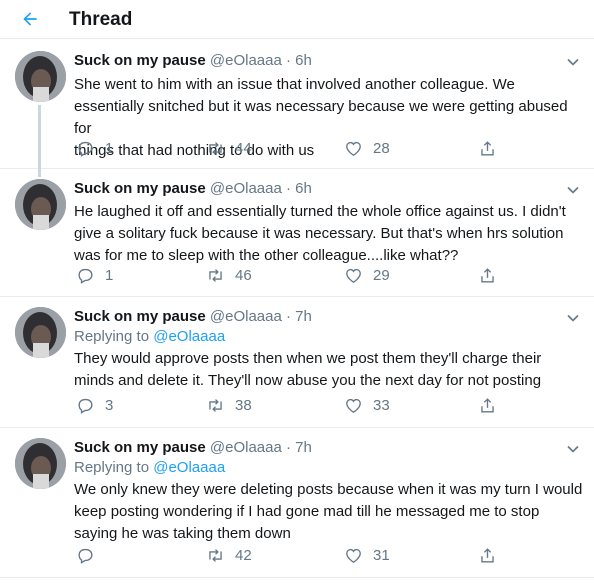  What do you see at coordinates (243, 148) in the screenshot?
I see `retweet-count: 44` at bounding box center [243, 148].